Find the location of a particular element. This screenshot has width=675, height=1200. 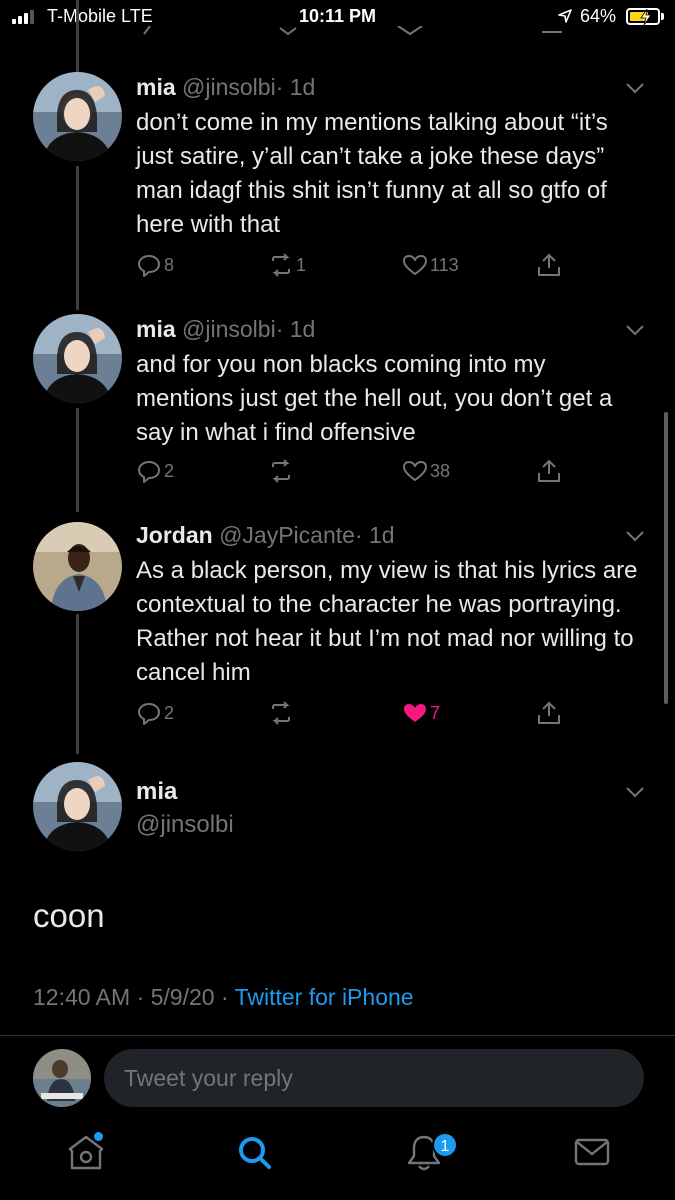

like-count: 113 is located at coordinates (444, 264).